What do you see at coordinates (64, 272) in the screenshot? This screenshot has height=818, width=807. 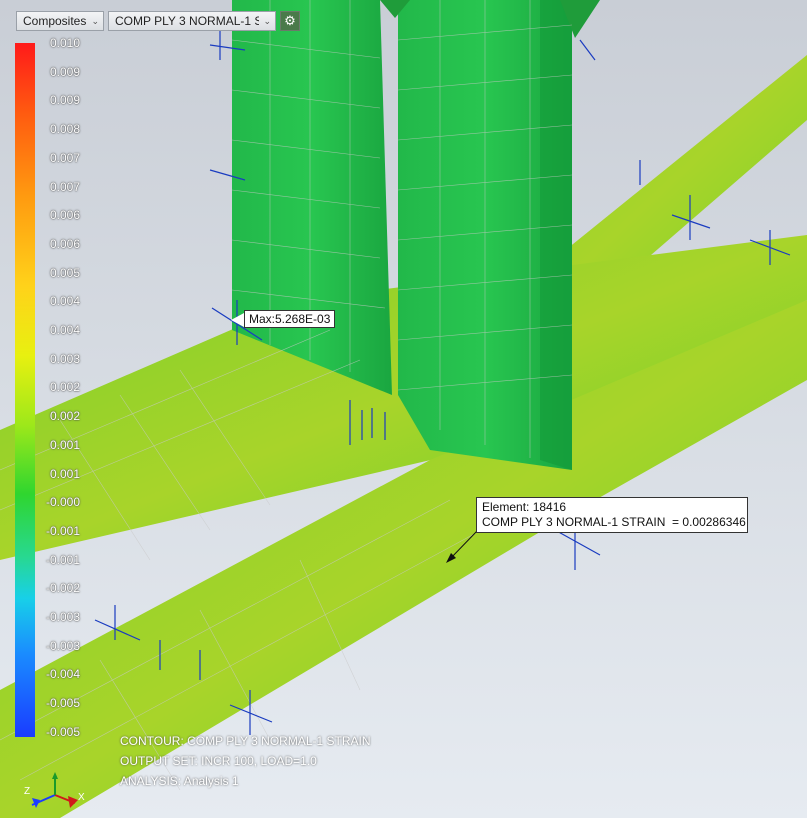 I see `legend-tick-label: 0.005` at bounding box center [64, 272].